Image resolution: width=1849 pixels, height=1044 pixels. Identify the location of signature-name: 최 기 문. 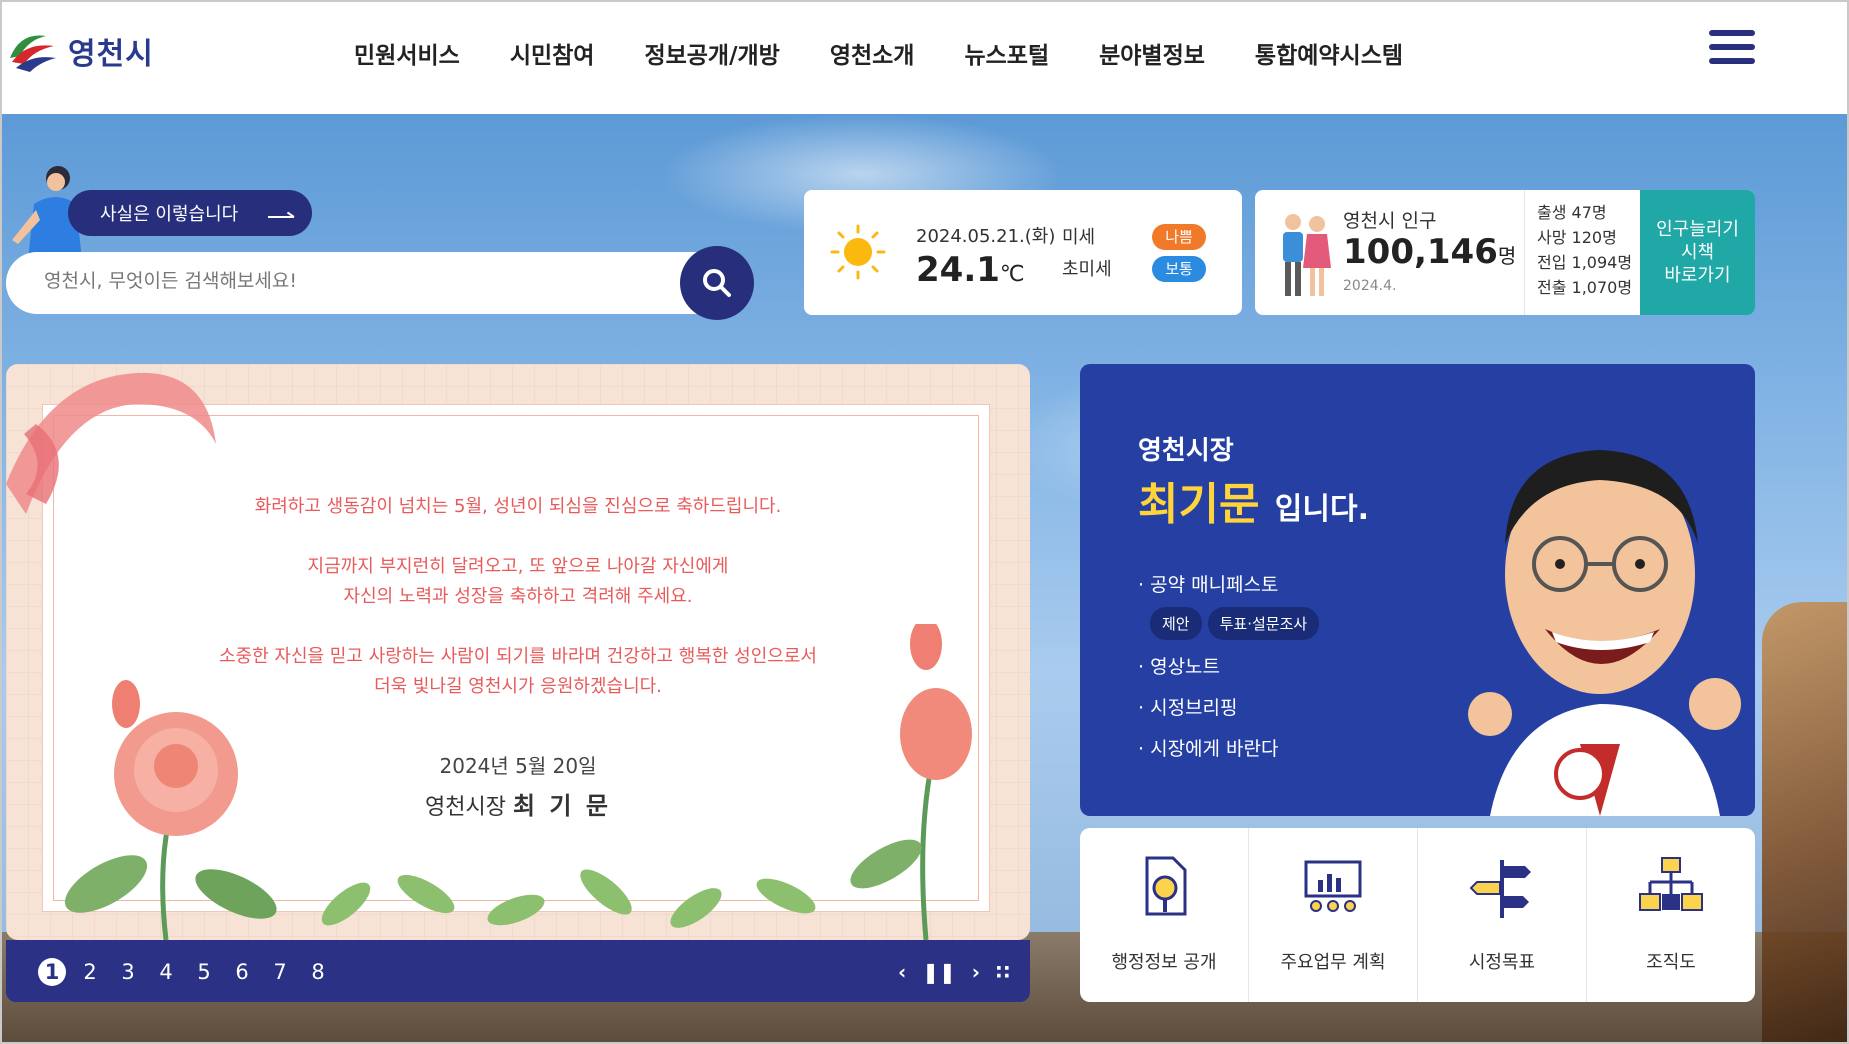
(562, 806).